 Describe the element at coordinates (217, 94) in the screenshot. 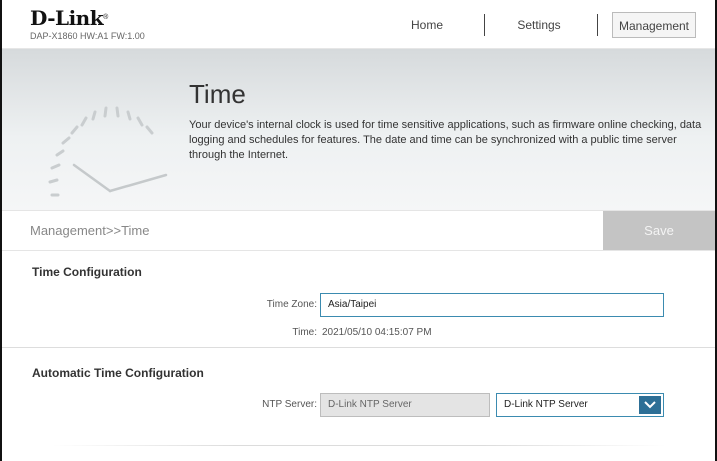

I see `page-title: Time` at that location.